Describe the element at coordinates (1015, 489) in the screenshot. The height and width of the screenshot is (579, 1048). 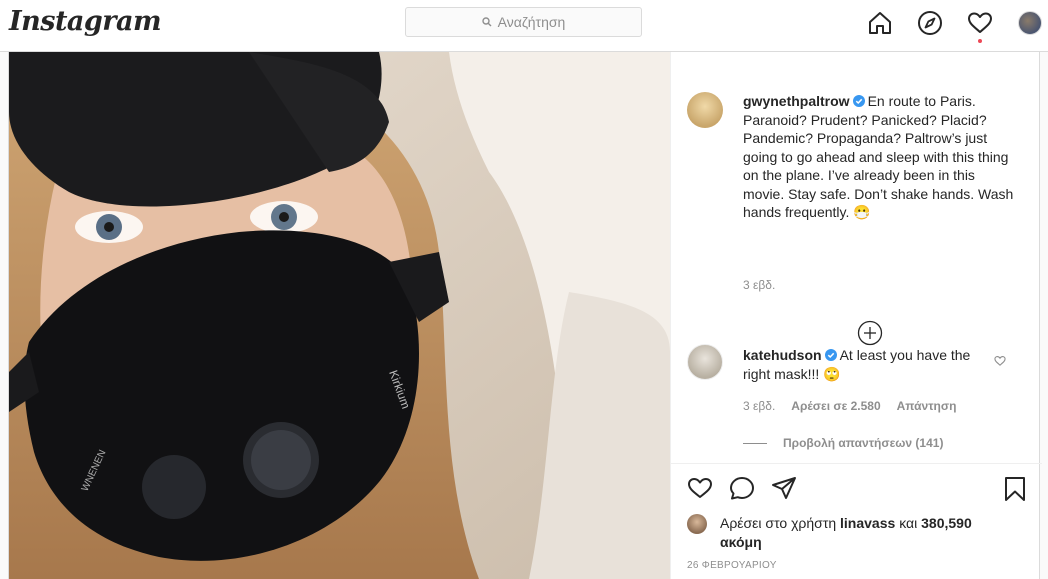
I see `bookmark-icon` at that location.